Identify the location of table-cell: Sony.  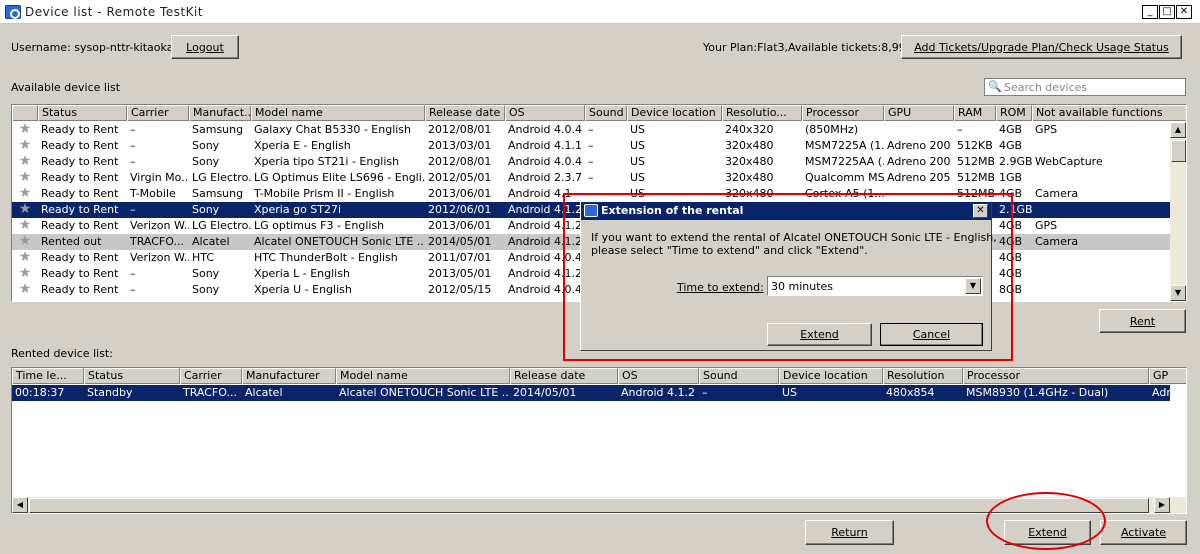
(206, 161).